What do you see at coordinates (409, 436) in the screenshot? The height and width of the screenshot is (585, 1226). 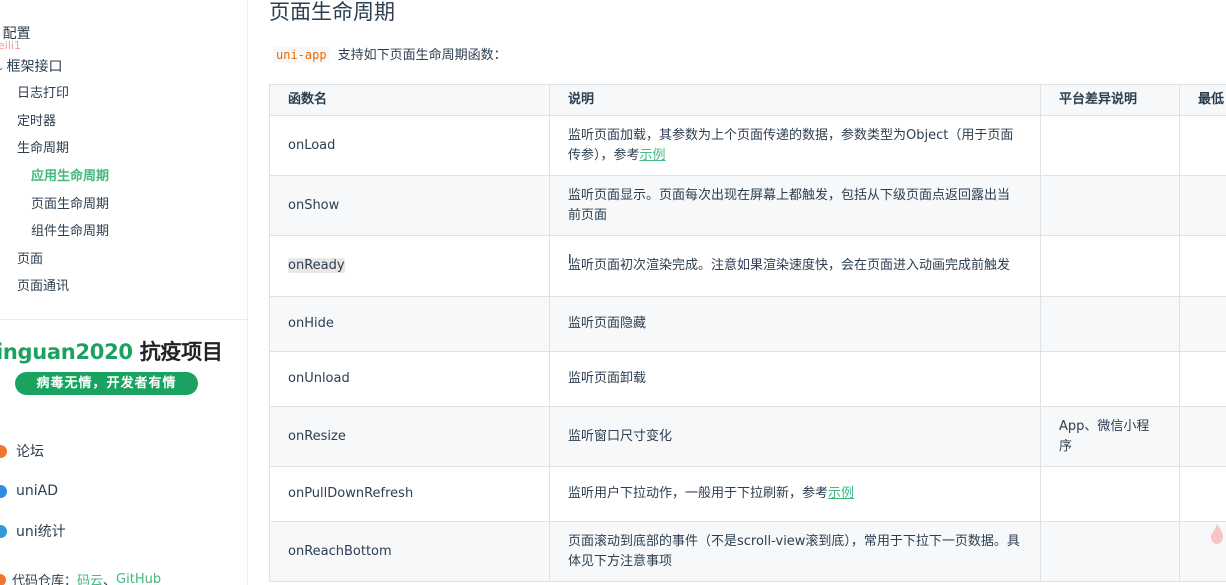 I see `cell-name: onResize` at bounding box center [409, 436].